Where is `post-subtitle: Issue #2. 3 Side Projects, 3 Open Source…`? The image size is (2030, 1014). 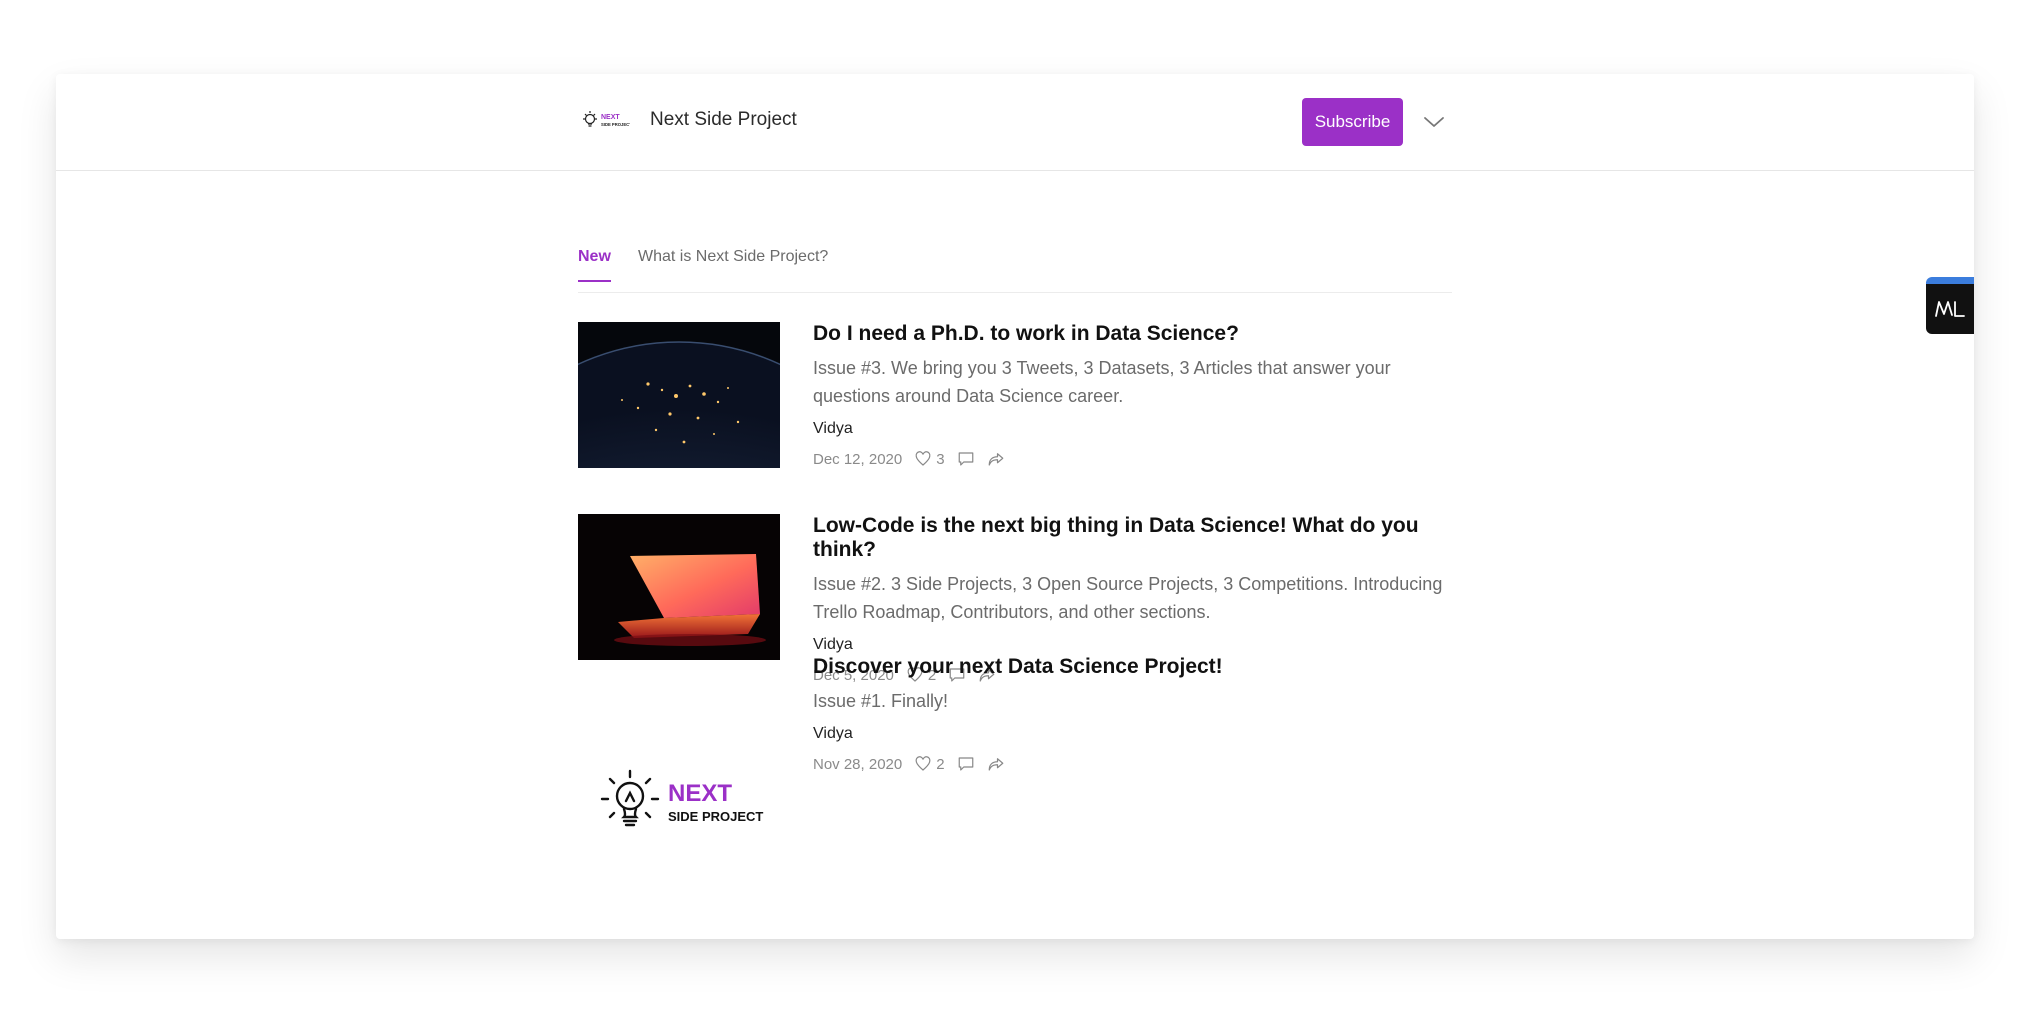 post-subtitle: Issue #2. 3 Side Projects, 3 Open Source… is located at coordinates (1128, 598).